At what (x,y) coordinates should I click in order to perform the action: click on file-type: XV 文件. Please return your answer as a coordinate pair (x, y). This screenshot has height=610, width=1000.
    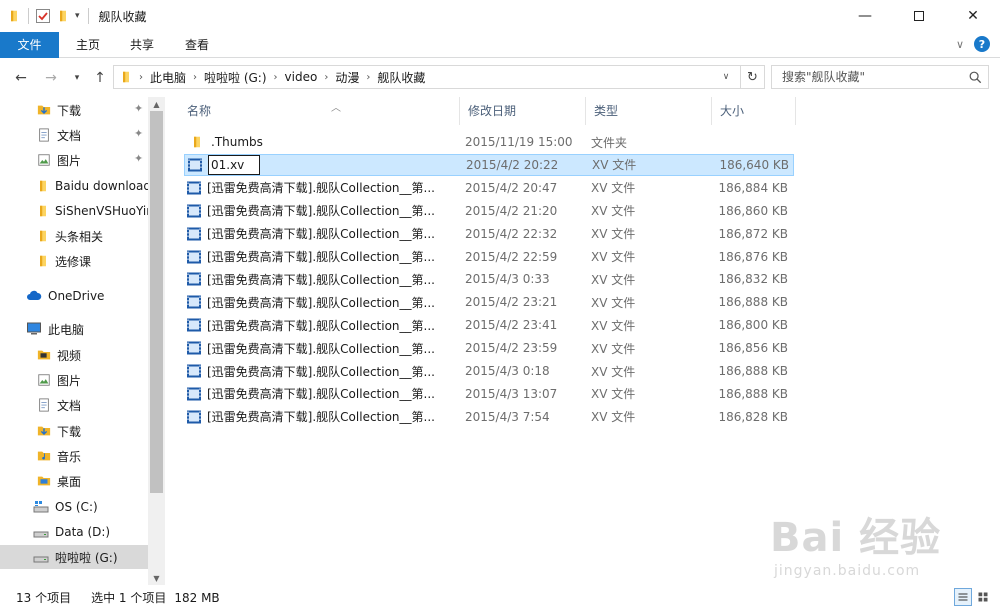
    Looking at the image, I should click on (614, 165).